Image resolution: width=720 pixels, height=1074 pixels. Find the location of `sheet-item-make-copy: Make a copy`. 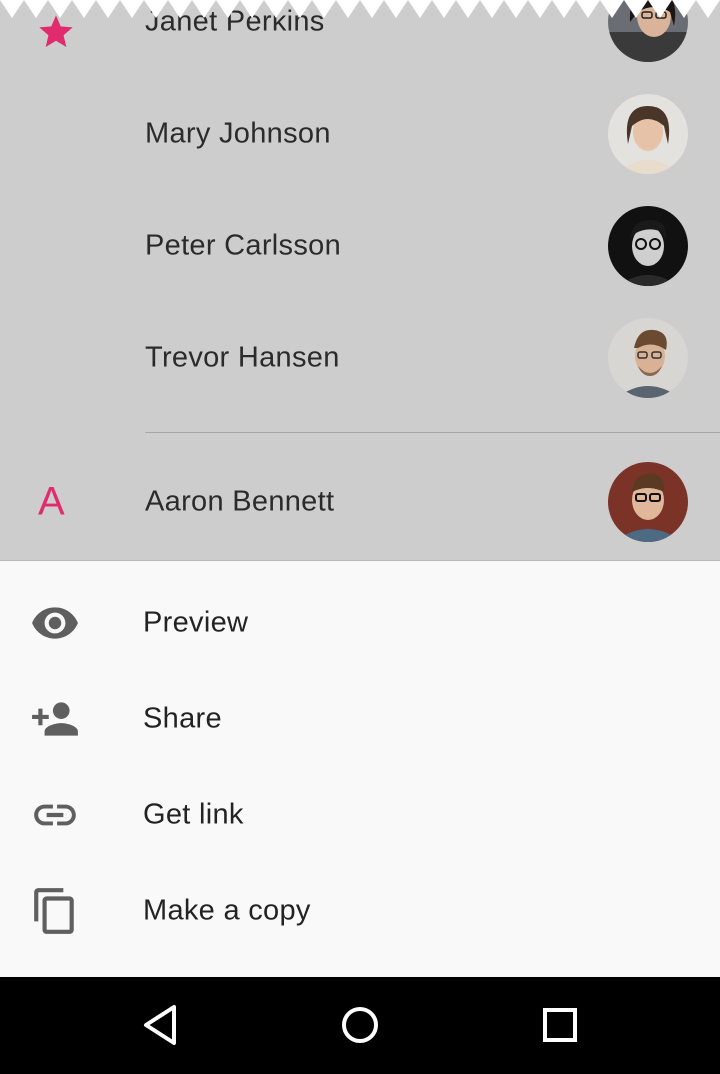

sheet-item-make-copy: Make a copy is located at coordinates (360, 911).